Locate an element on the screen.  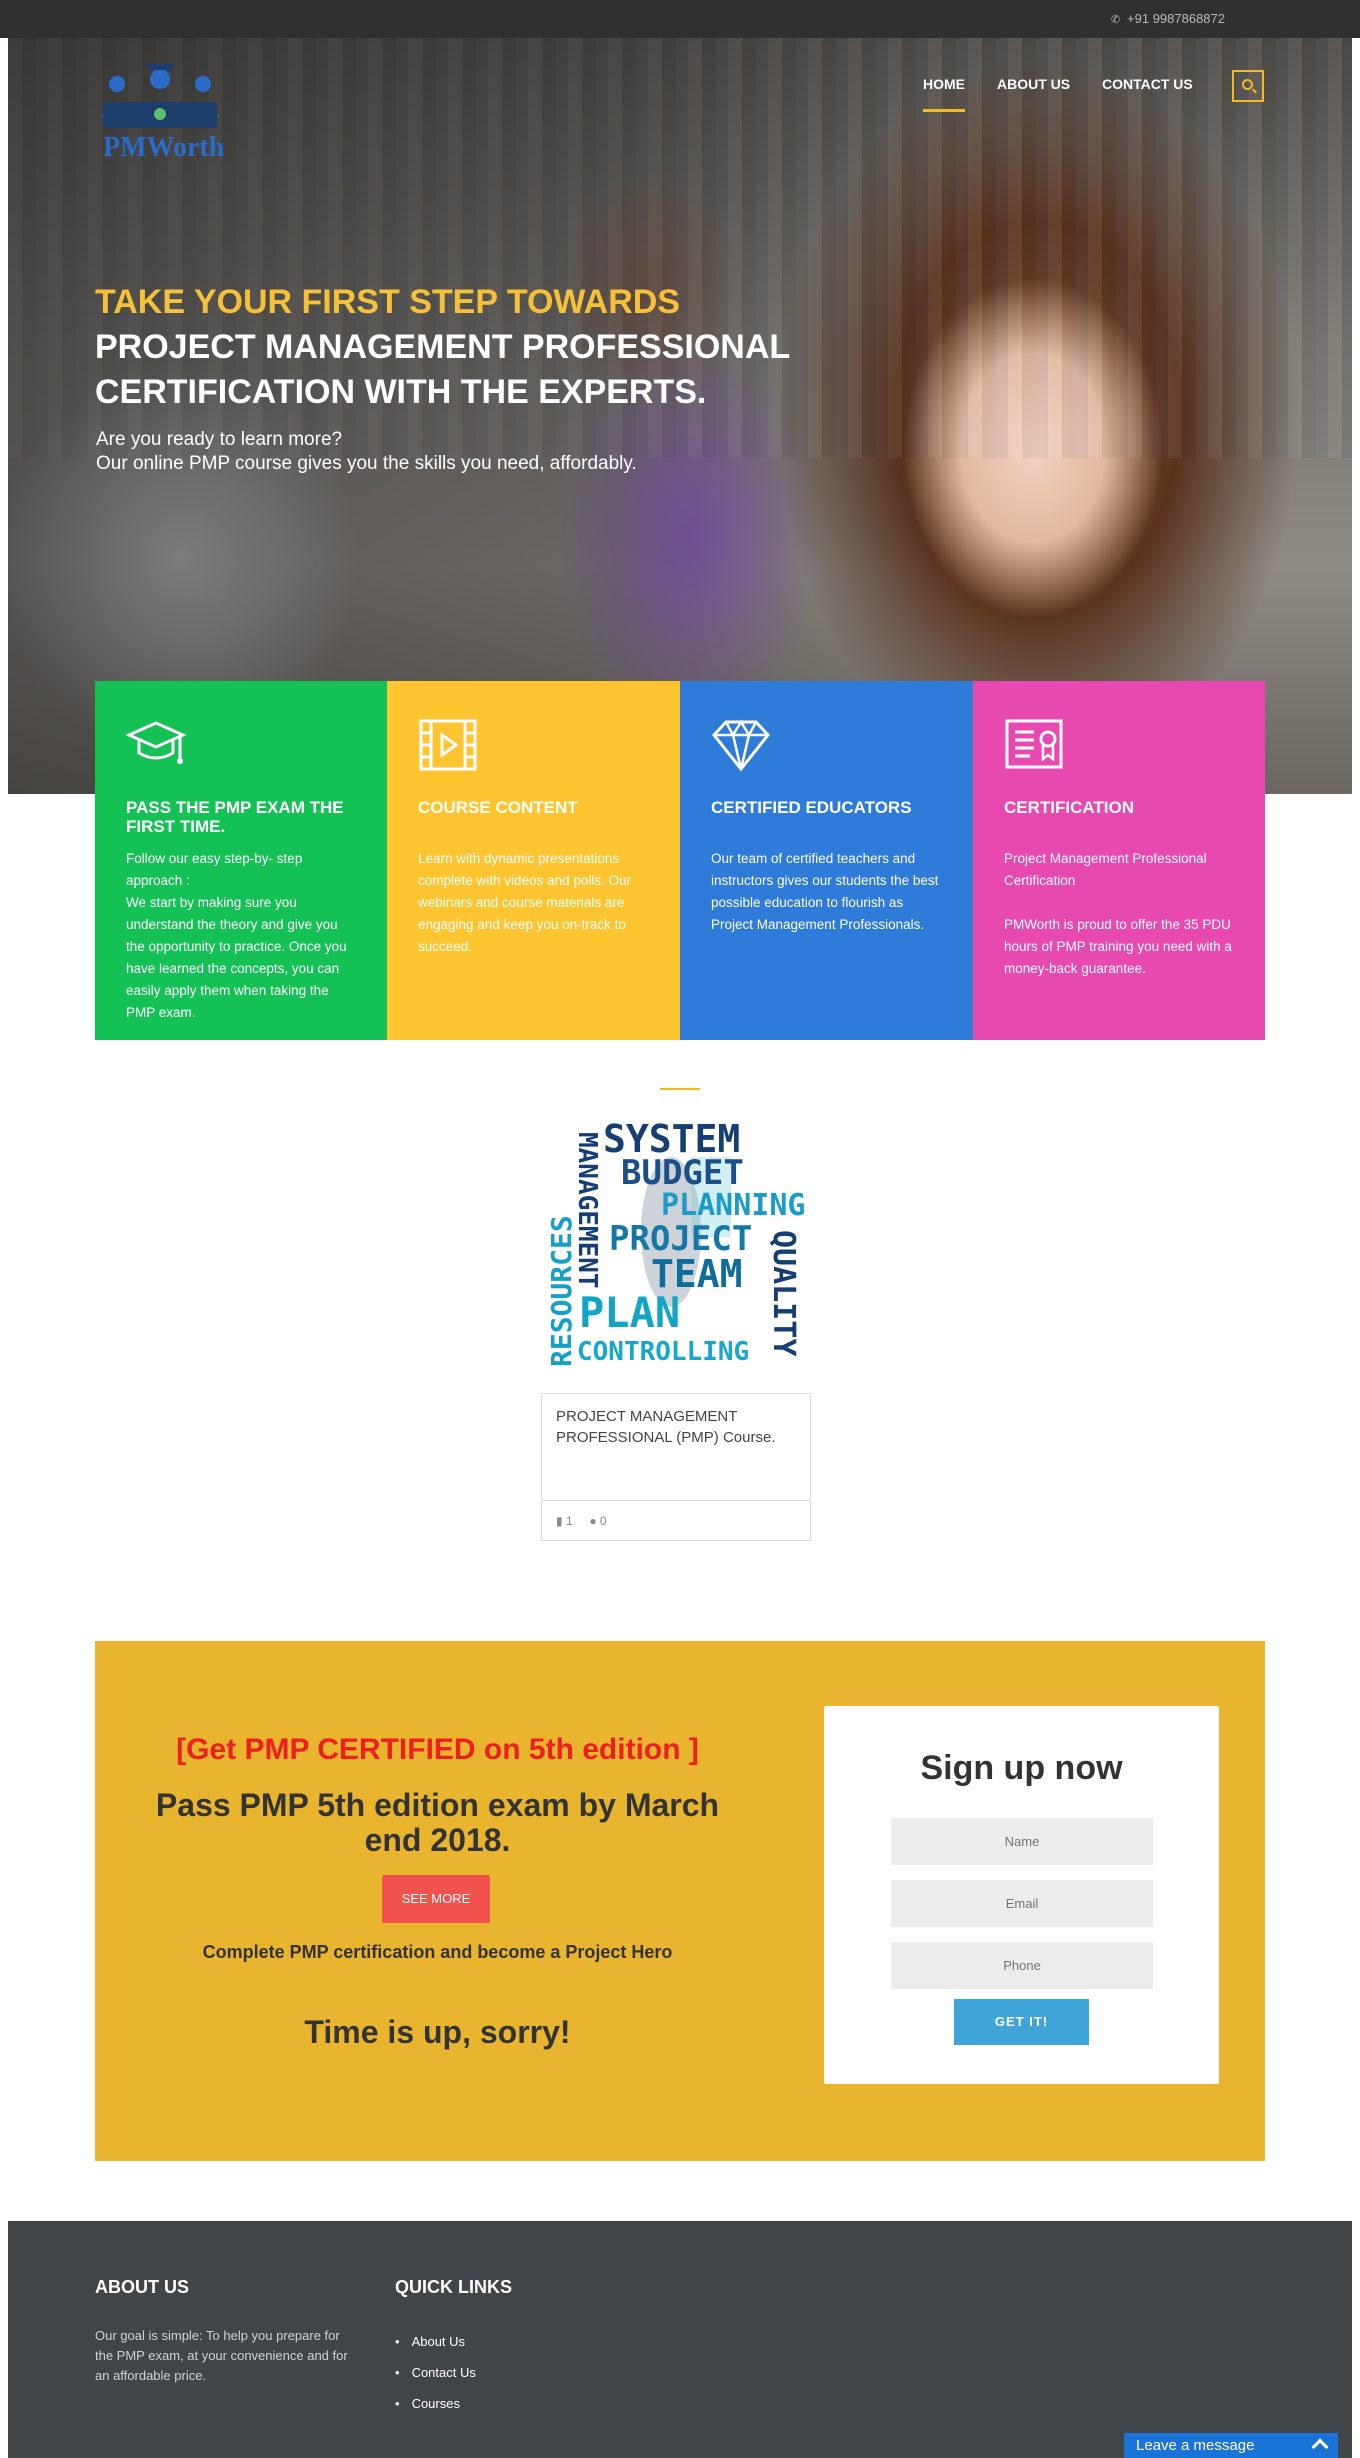
word-budget: BUDGET is located at coordinates (682, 1173).